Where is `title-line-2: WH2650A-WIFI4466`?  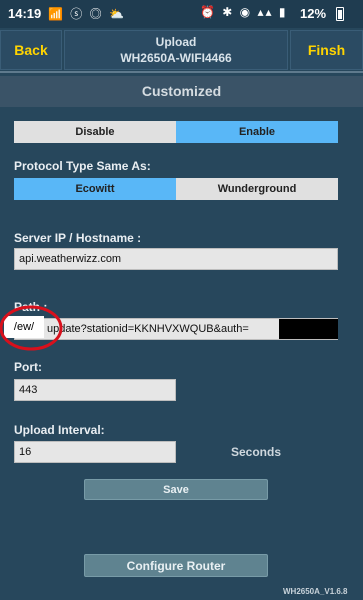 title-line-2: WH2650A-WIFI4466 is located at coordinates (176, 58).